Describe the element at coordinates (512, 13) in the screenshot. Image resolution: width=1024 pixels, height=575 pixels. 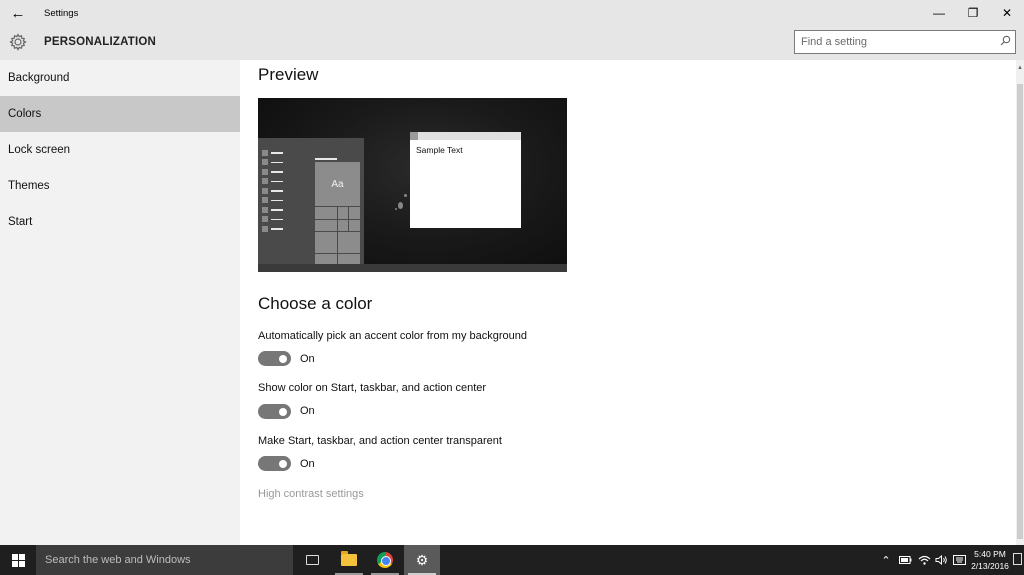
I see `title-bar: ← Settings — ❐ ✕` at that location.